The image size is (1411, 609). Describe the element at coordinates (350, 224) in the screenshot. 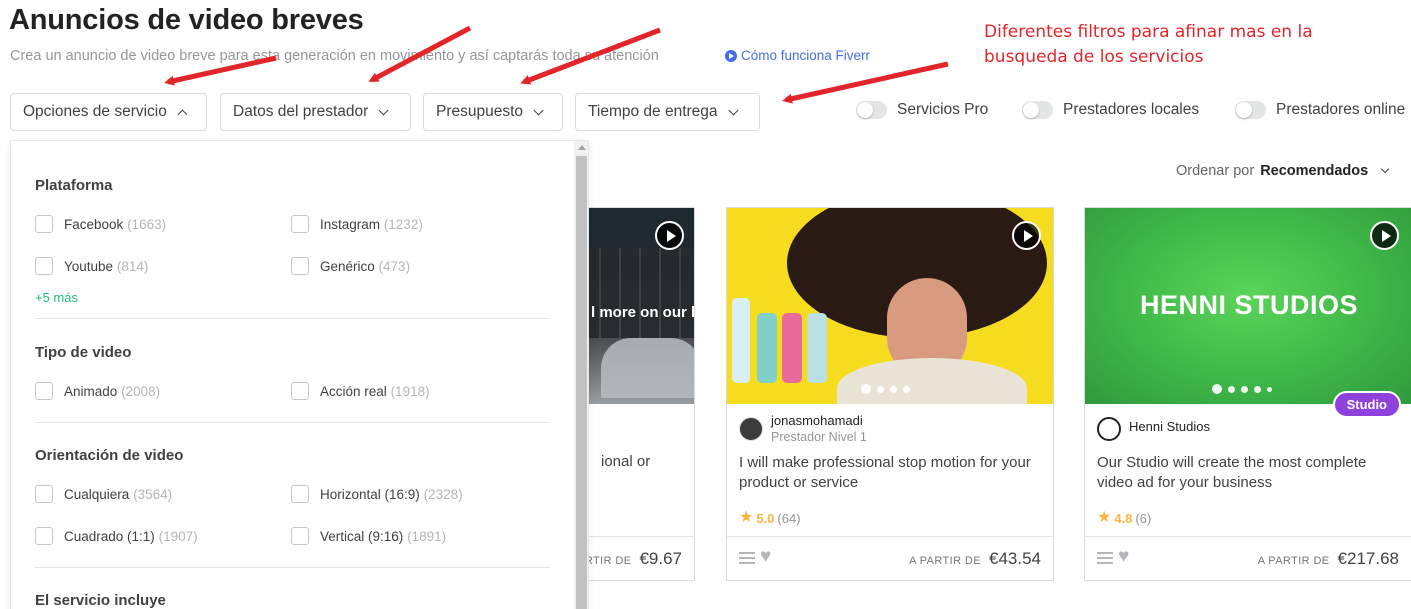

I see `option-label: Instagram` at that location.